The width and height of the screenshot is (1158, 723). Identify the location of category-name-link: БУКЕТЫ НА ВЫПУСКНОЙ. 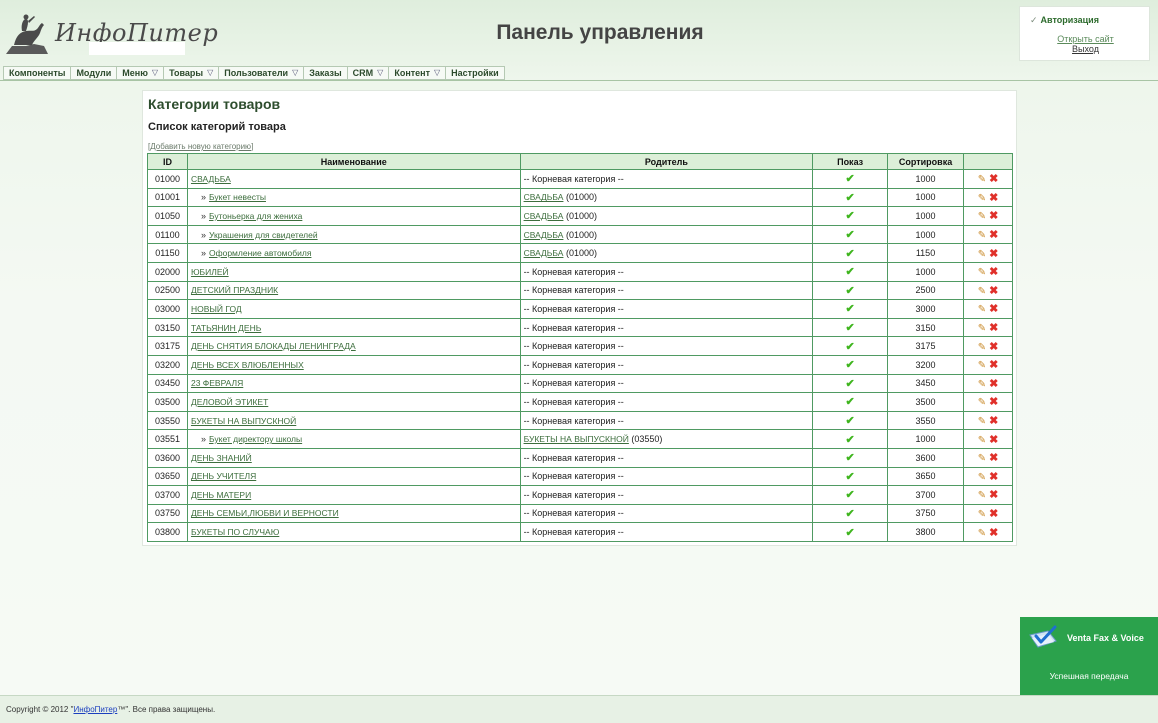
(243, 421).